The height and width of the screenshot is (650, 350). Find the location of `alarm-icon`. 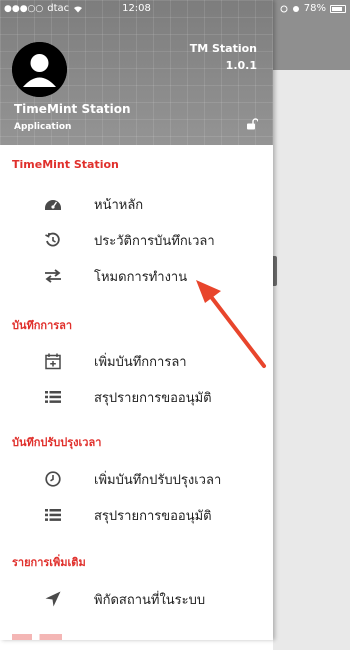

alarm-icon is located at coordinates (295, 8).